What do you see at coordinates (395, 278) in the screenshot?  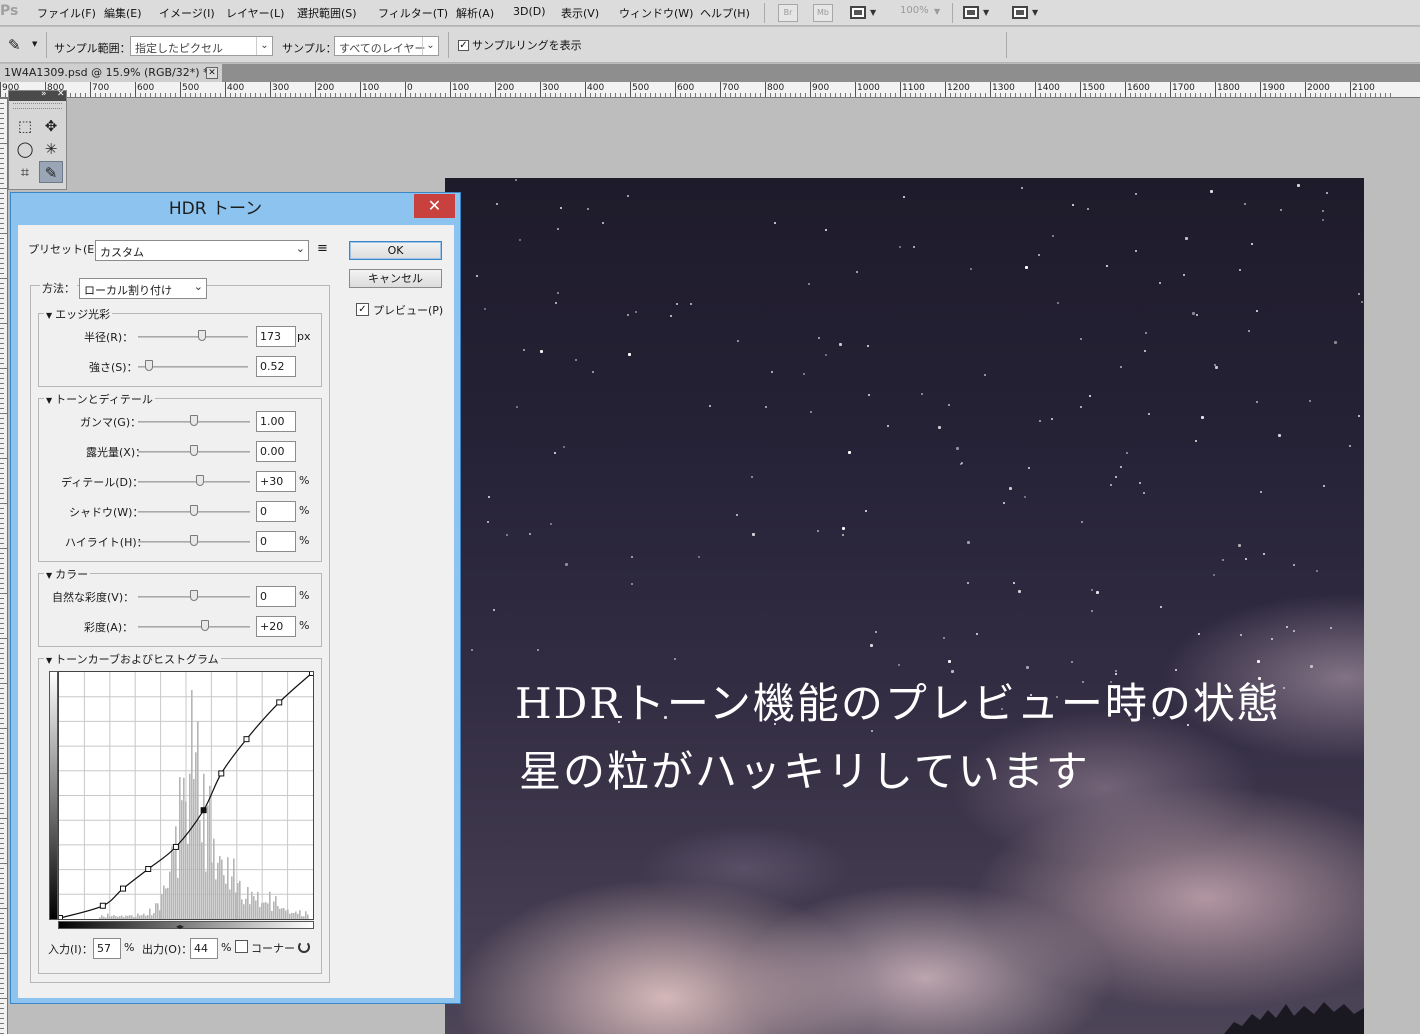 I see `cancel-button: キャンセル` at bounding box center [395, 278].